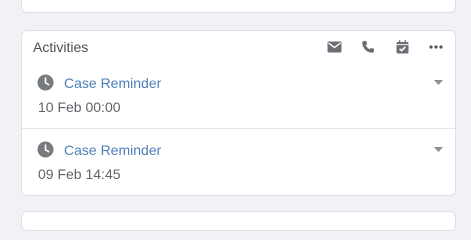 This screenshot has width=471, height=240. Describe the element at coordinates (436, 47) in the screenshot. I see `more-icon` at that location.